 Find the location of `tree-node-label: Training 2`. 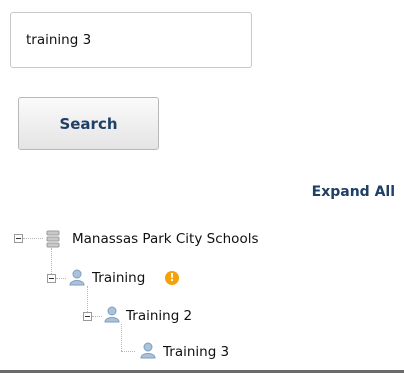

tree-node-label: Training 2 is located at coordinates (159, 316).